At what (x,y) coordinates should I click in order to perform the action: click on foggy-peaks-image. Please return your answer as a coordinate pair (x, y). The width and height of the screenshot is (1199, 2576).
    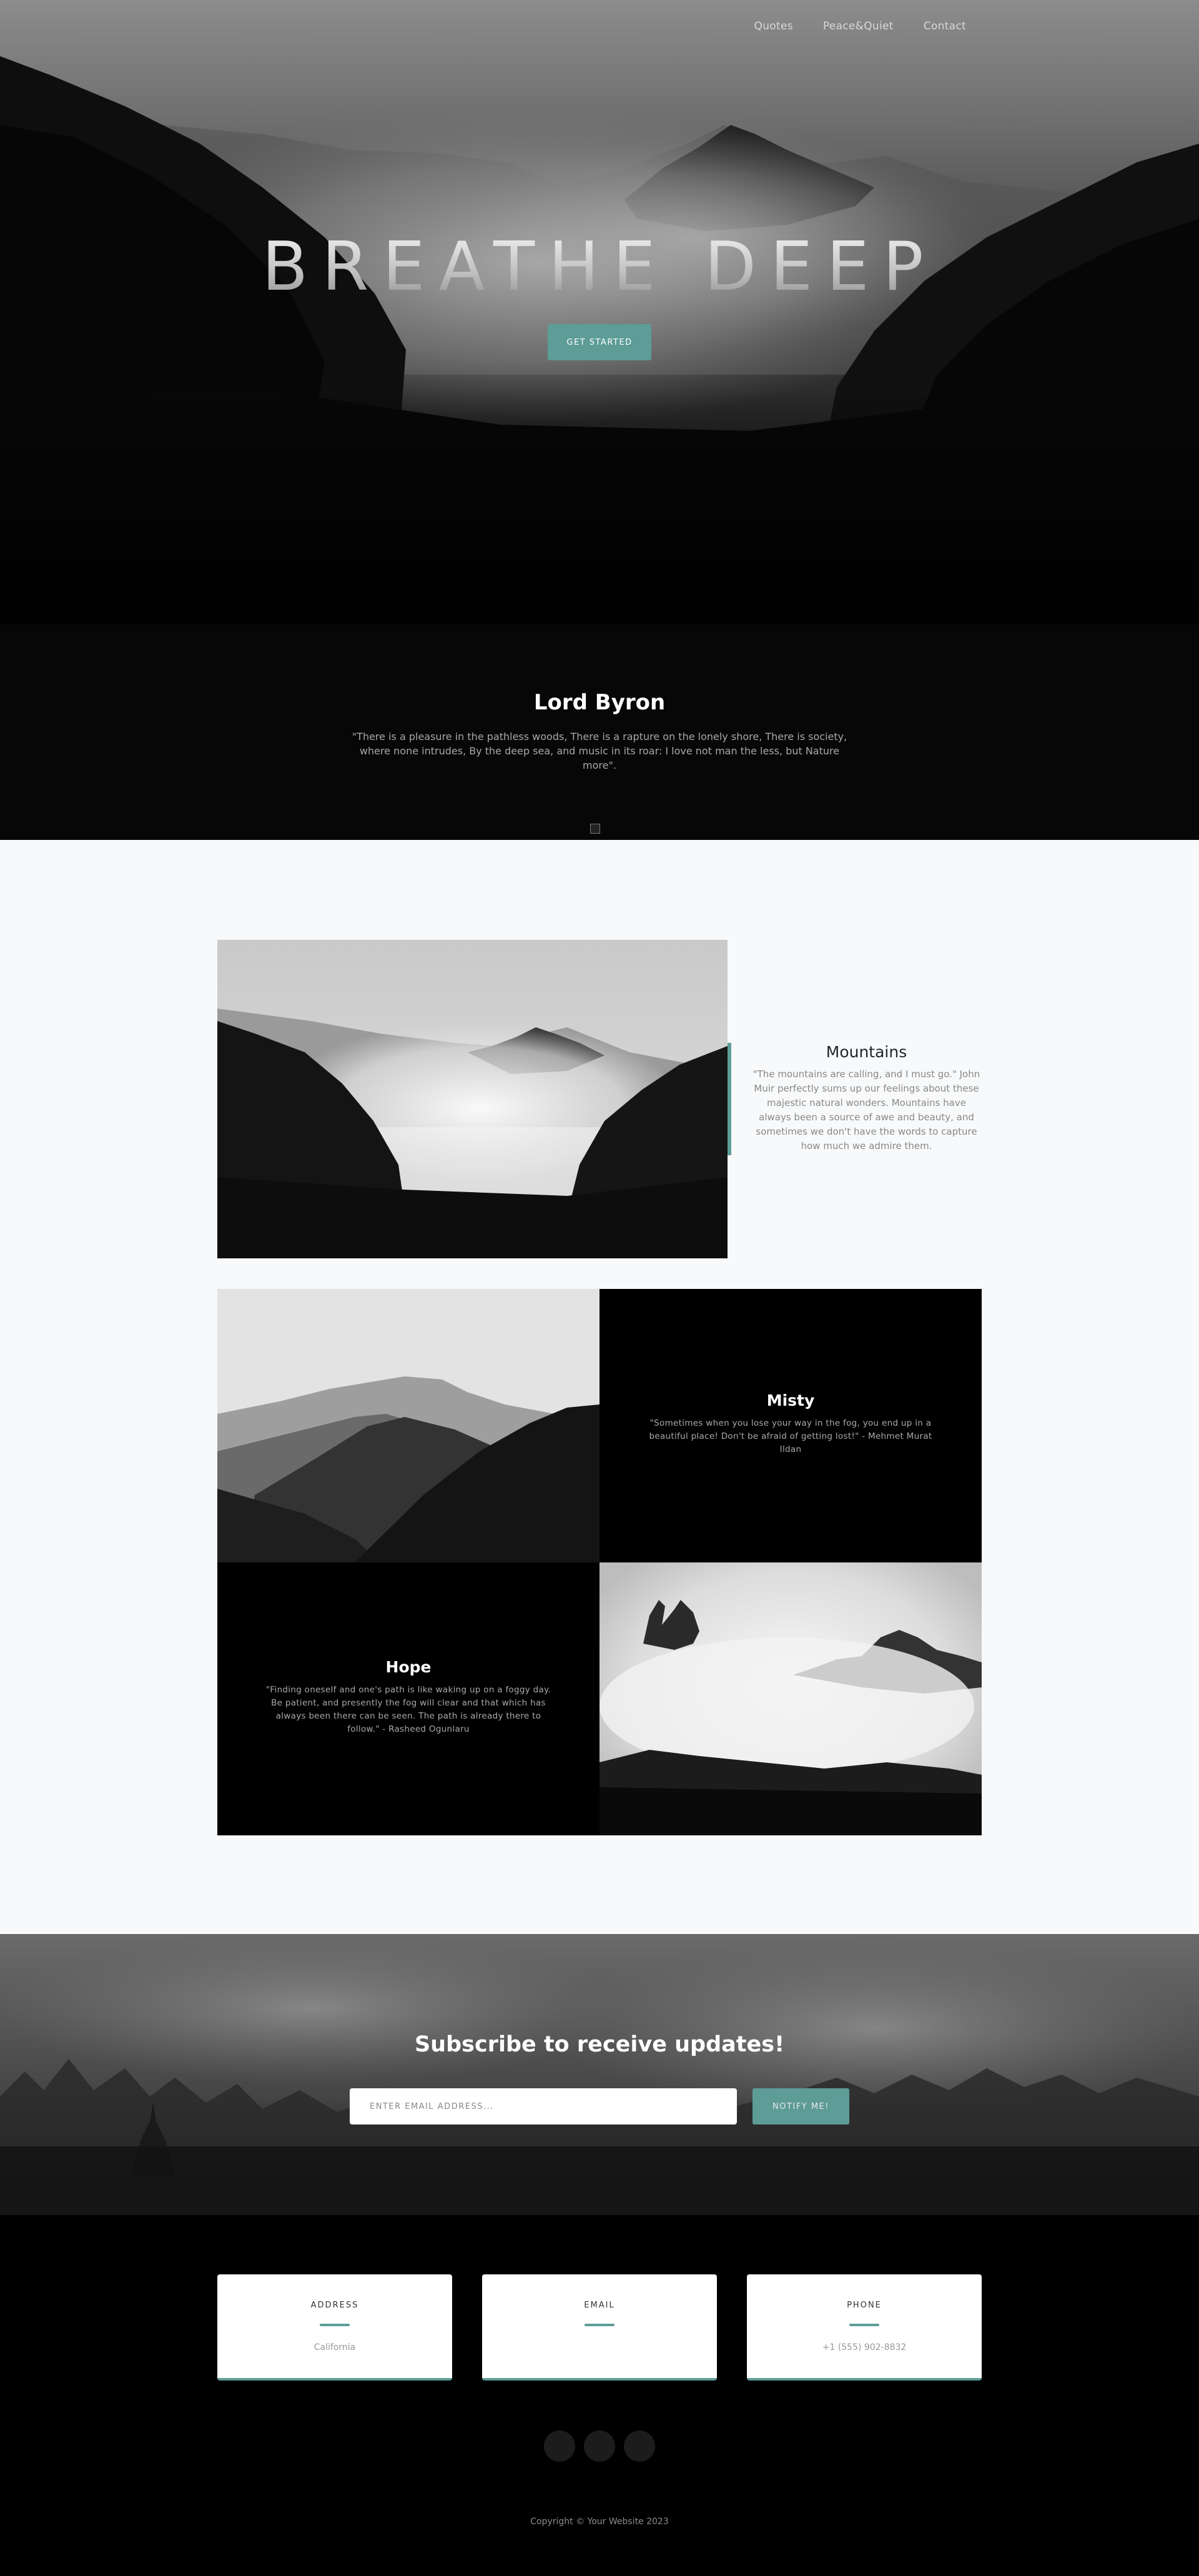
    Looking at the image, I should click on (791, 1699).